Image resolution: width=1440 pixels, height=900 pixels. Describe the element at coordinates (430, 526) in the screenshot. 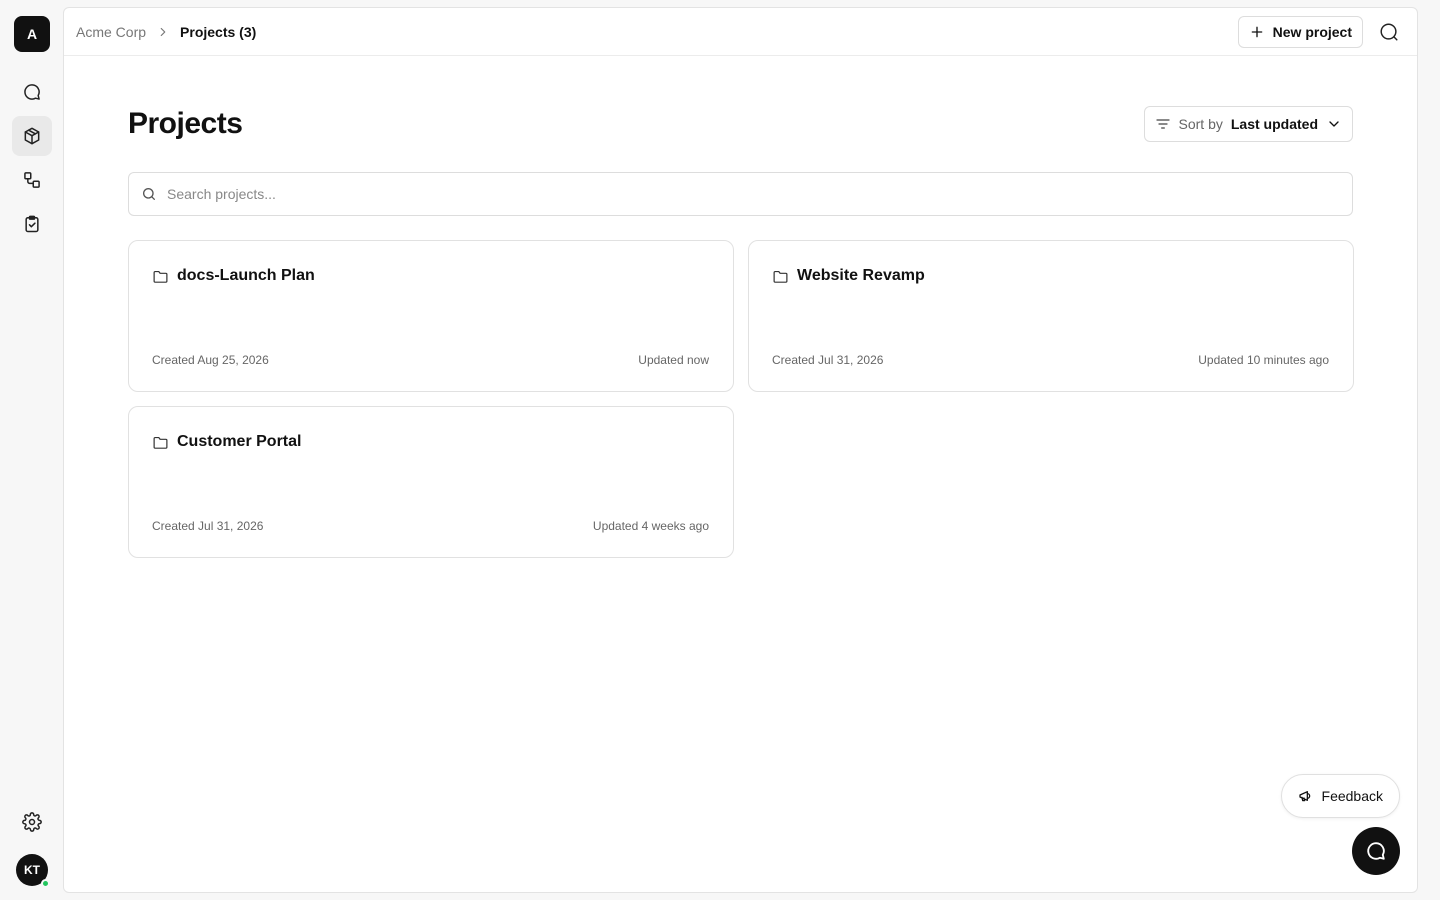

I see `project-card-footer: Created Jul 31, 2026 Updated 4 weeks ago` at that location.